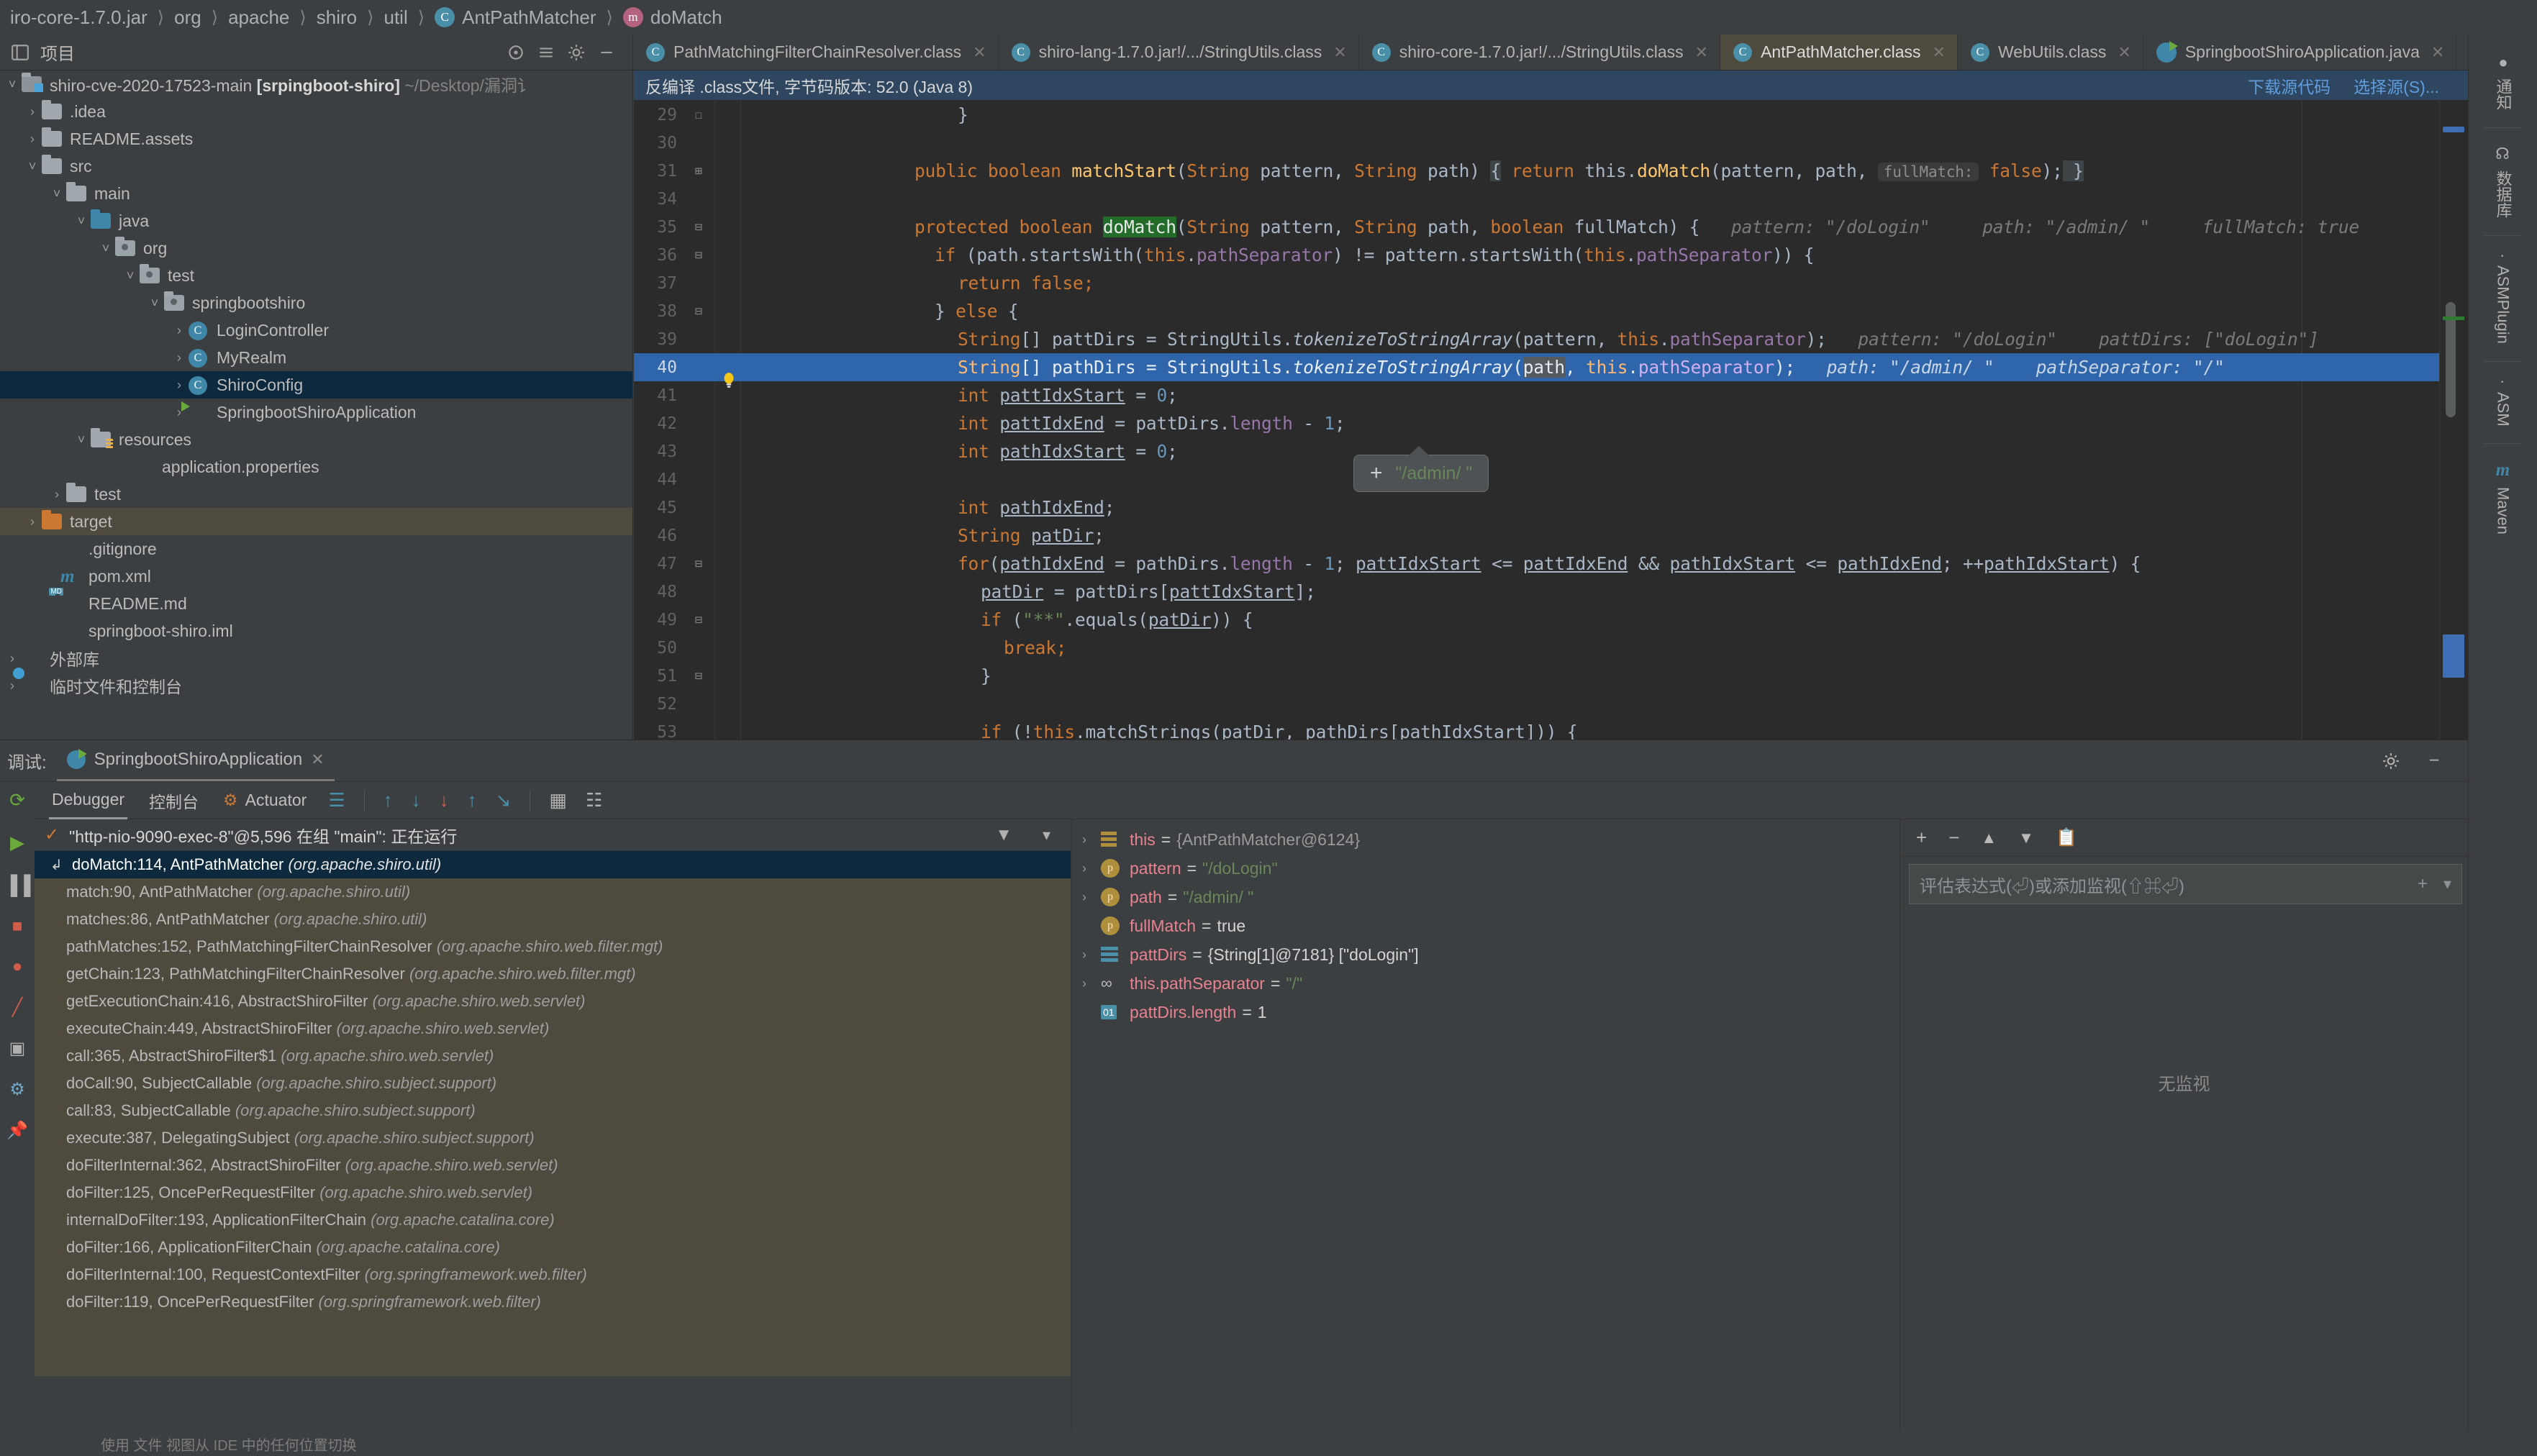 Image resolution: width=2537 pixels, height=1456 pixels. Describe the element at coordinates (316, 357) in the screenshot. I see `tree-item-myrealm: › C MyRealm` at that location.